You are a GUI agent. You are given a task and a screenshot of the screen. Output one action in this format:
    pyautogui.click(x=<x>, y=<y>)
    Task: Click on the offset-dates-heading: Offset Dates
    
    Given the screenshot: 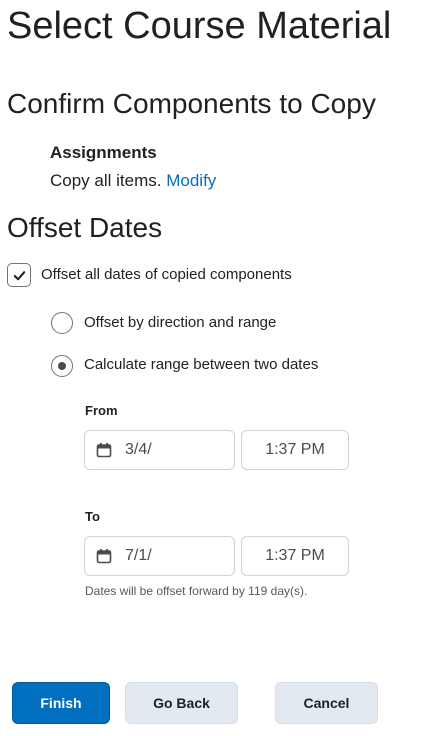 What is the action you would take?
    pyautogui.click(x=85, y=227)
    